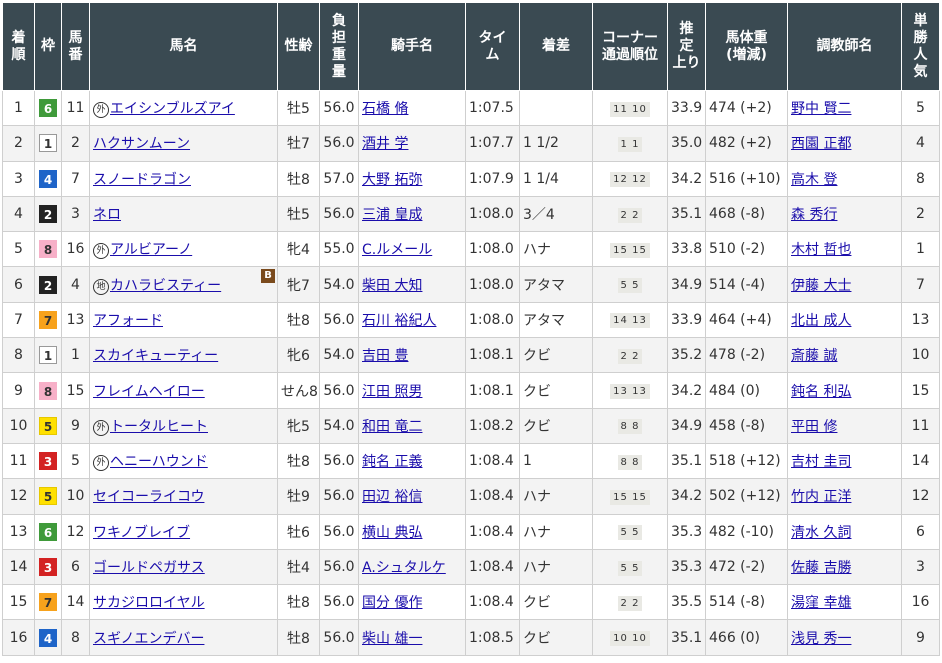  Describe the element at coordinates (814, 215) in the screenshot. I see `trainer-link: 森 秀行` at that location.